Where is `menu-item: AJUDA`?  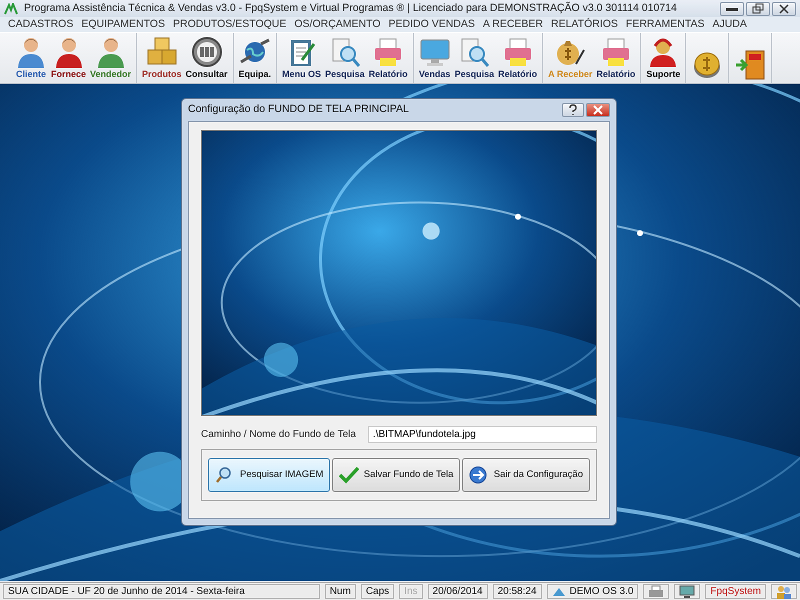
menu-item: AJUDA is located at coordinates (729, 24).